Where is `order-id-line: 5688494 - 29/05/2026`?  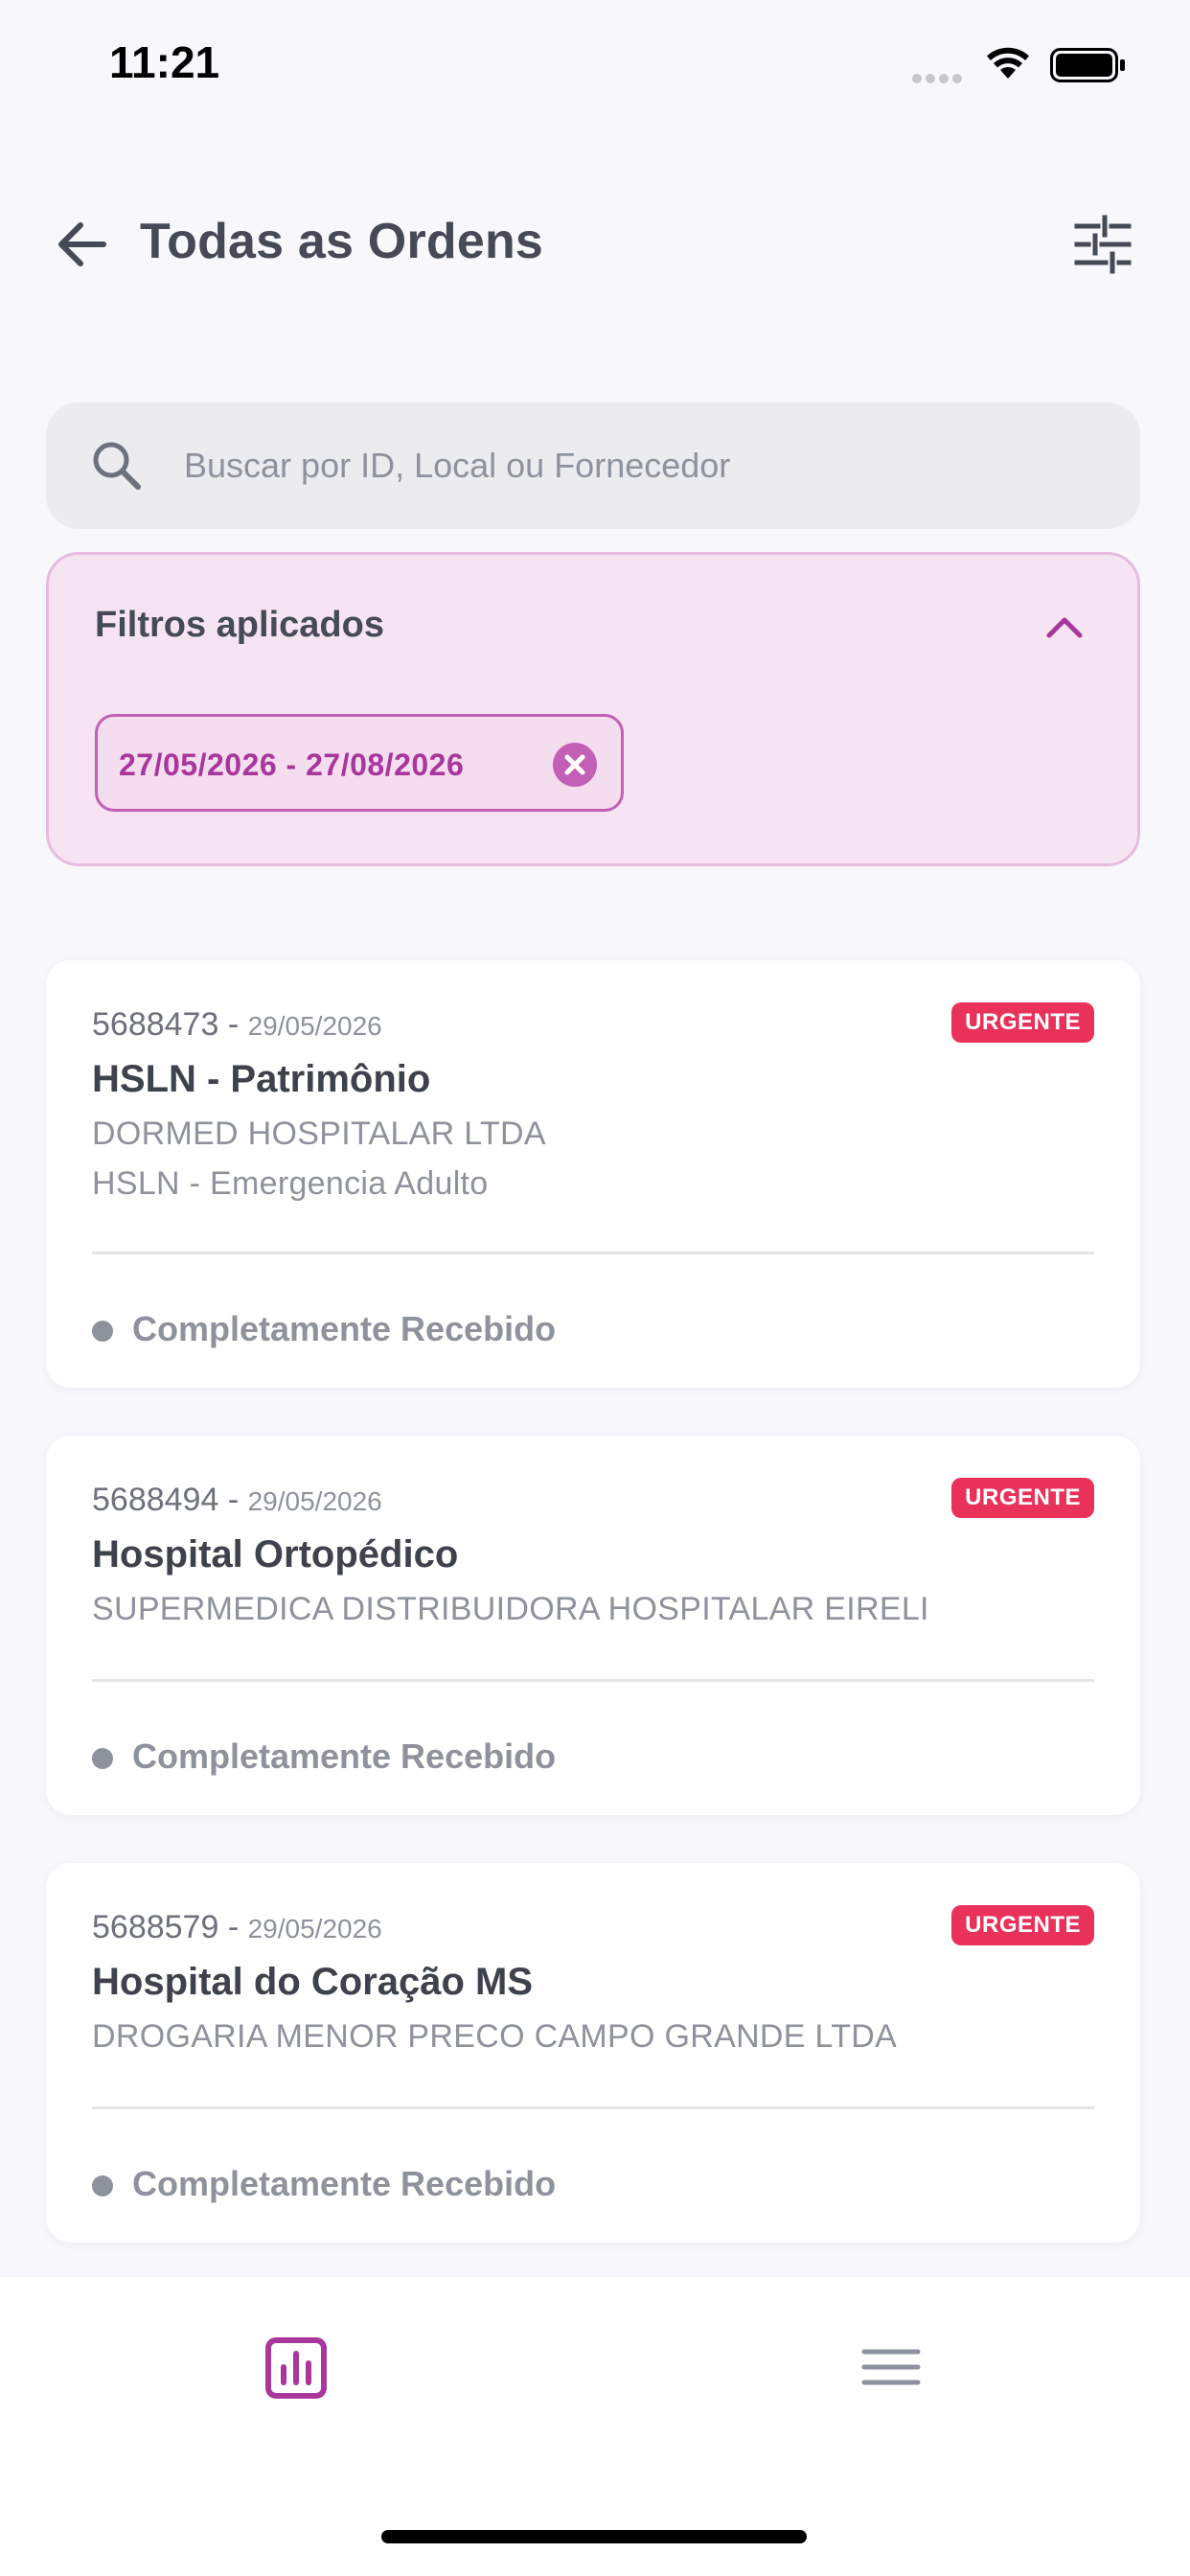 order-id-line: 5688494 - 29/05/2026 is located at coordinates (237, 1500).